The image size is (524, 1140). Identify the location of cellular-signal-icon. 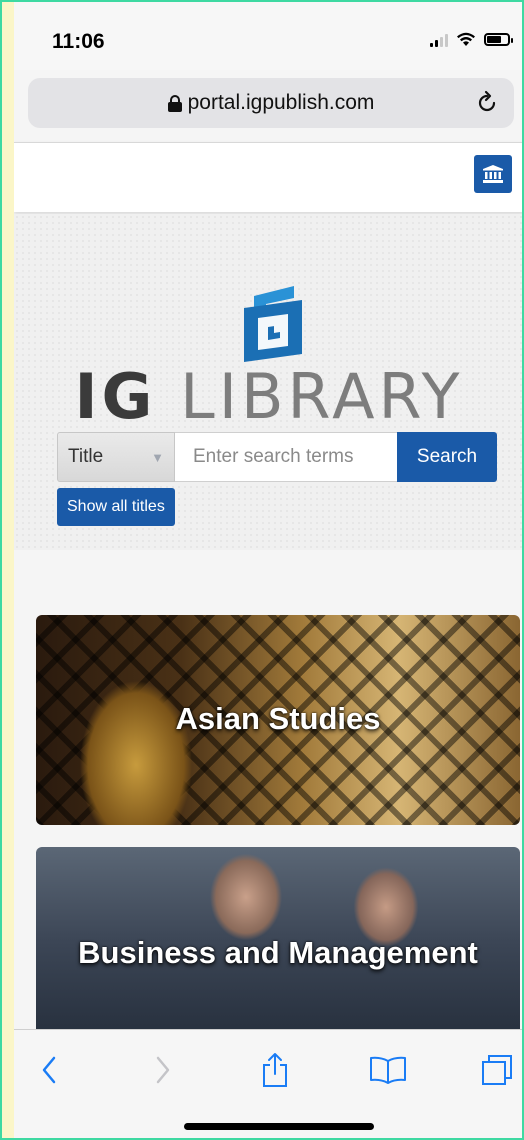
(439, 40).